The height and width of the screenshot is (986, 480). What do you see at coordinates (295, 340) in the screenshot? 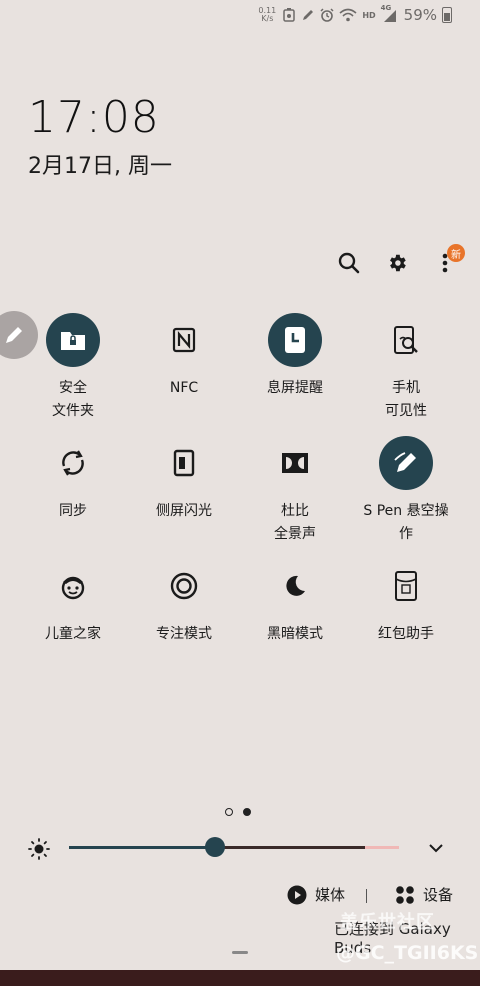
I see `always-on-display-icon` at bounding box center [295, 340].